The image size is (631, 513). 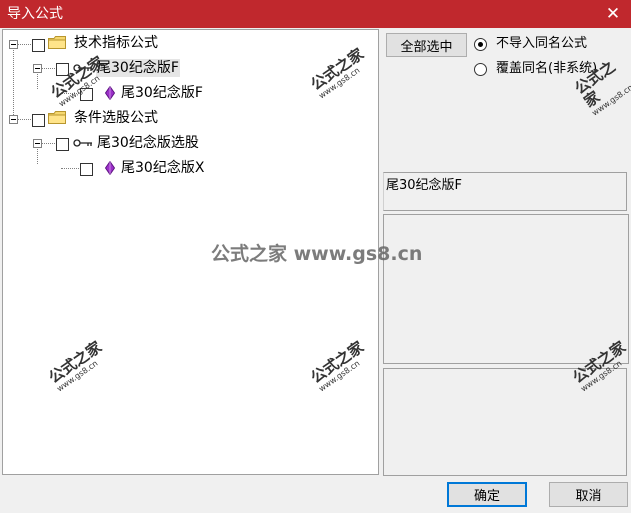 What do you see at coordinates (35, 14) in the screenshot?
I see `window-title: 导入公式` at bounding box center [35, 14].